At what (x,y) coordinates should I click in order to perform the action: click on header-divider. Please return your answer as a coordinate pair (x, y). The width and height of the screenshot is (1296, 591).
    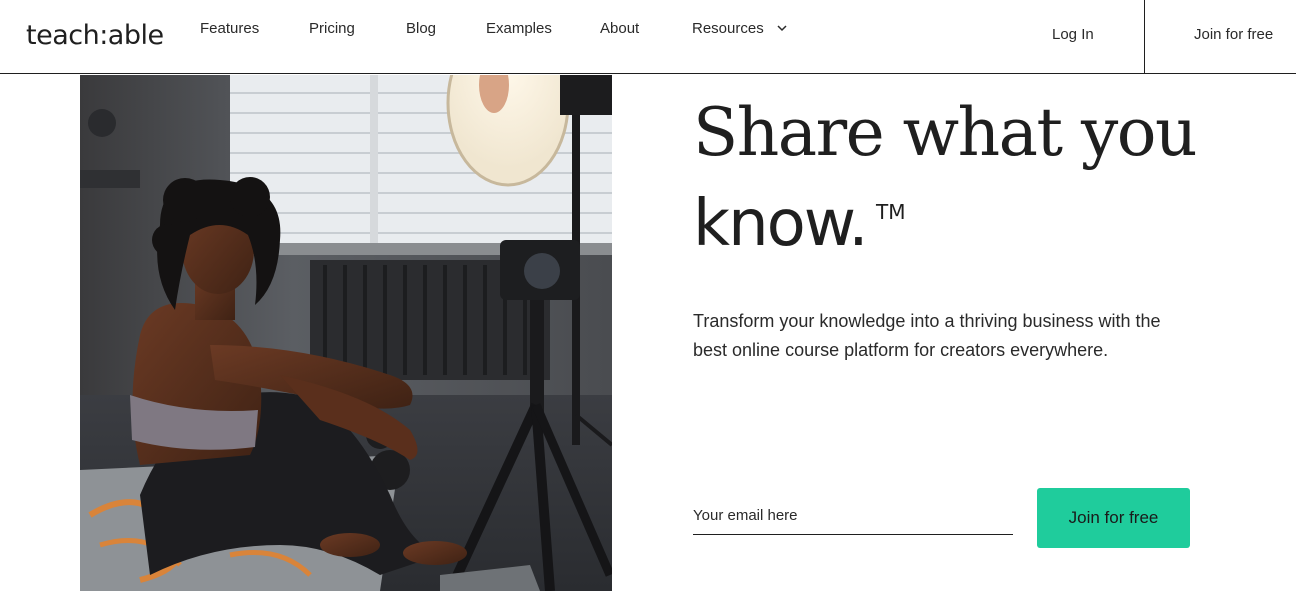
    Looking at the image, I should click on (1144, 37).